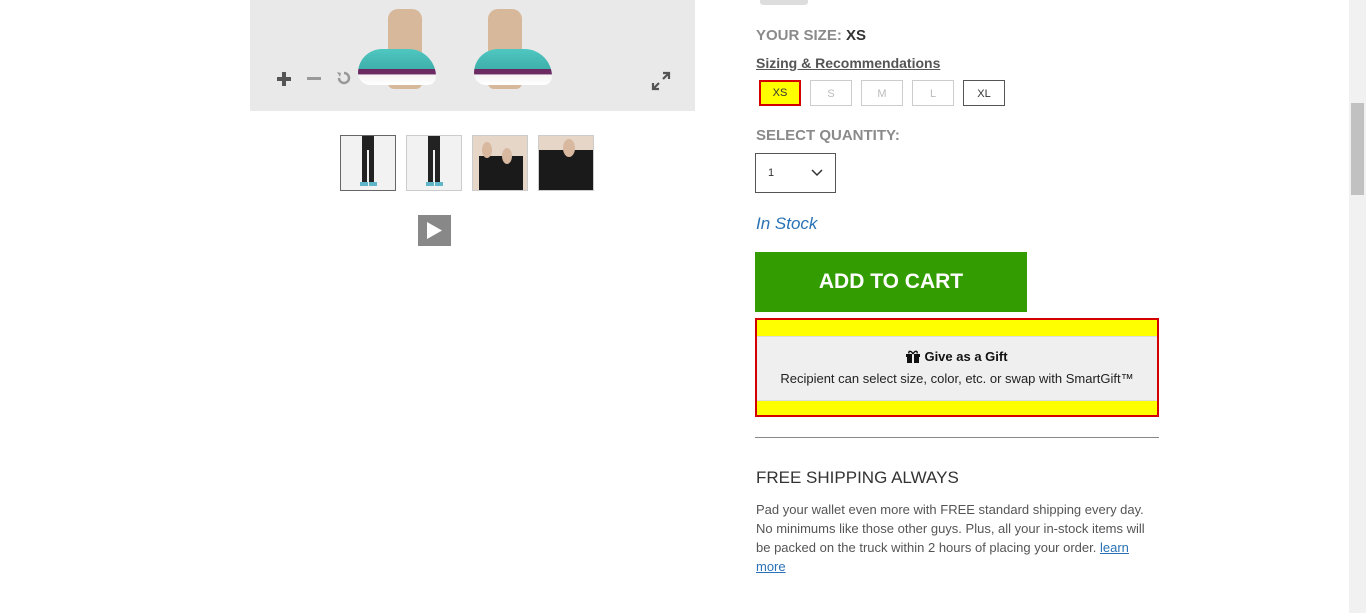 This screenshot has height=613, width=1366. What do you see at coordinates (1357, 149) in the screenshot?
I see `scrollbar-thumb` at bounding box center [1357, 149].